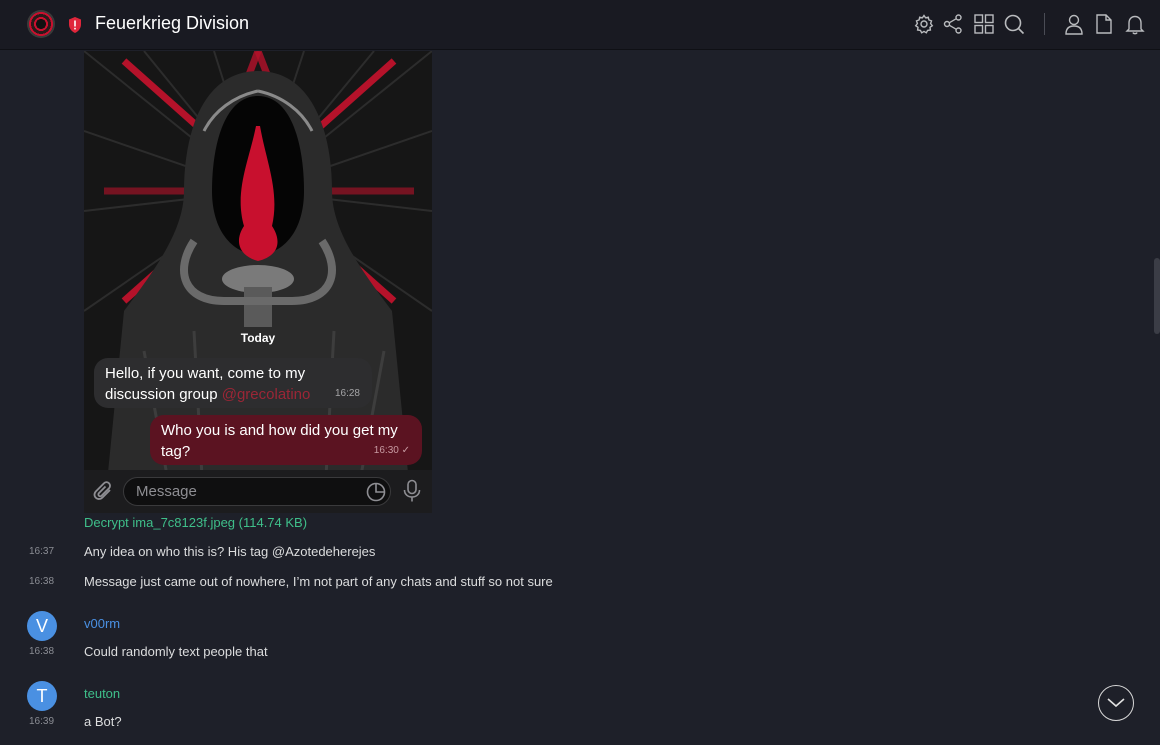 The height and width of the screenshot is (745, 1160). Describe the element at coordinates (42, 721) in the screenshot. I see `message-timestamp: 16:39` at that location.